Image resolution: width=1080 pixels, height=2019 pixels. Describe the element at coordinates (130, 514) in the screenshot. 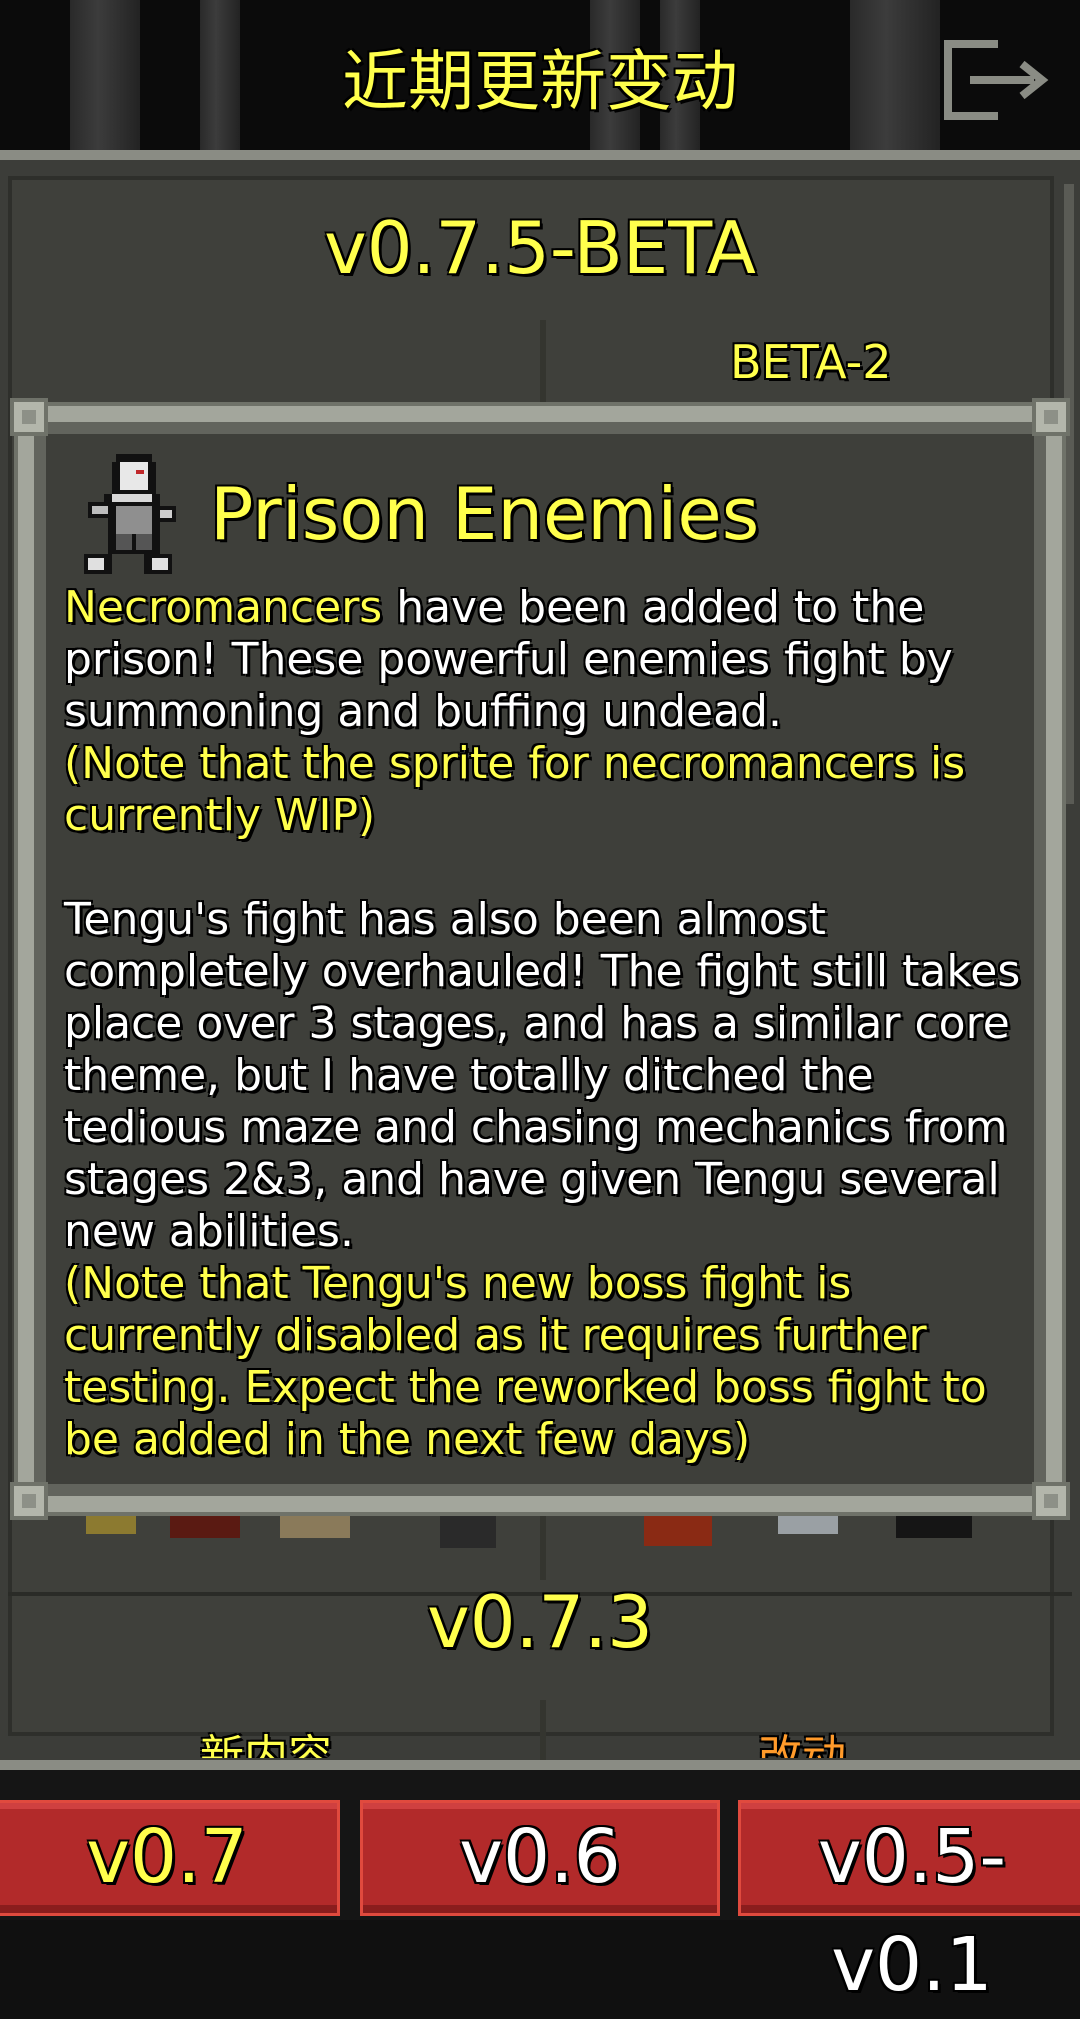

I see `necromancer-sprite-icon` at that location.